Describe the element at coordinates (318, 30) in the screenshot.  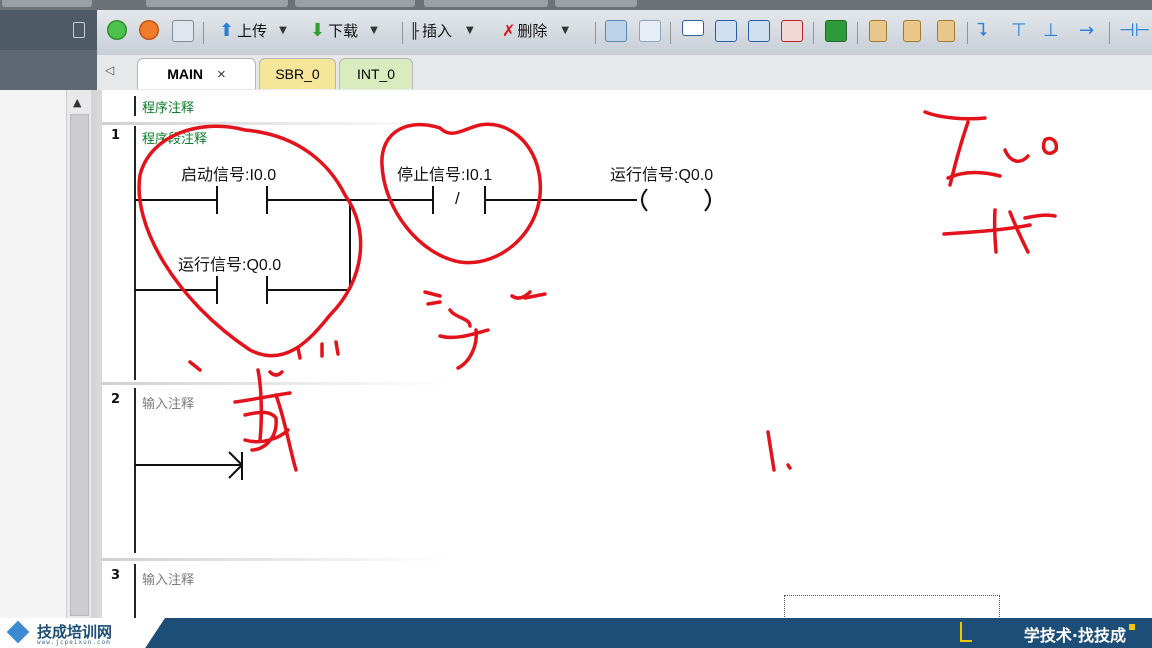
I see `download-arrow-icon: ⬇` at that location.